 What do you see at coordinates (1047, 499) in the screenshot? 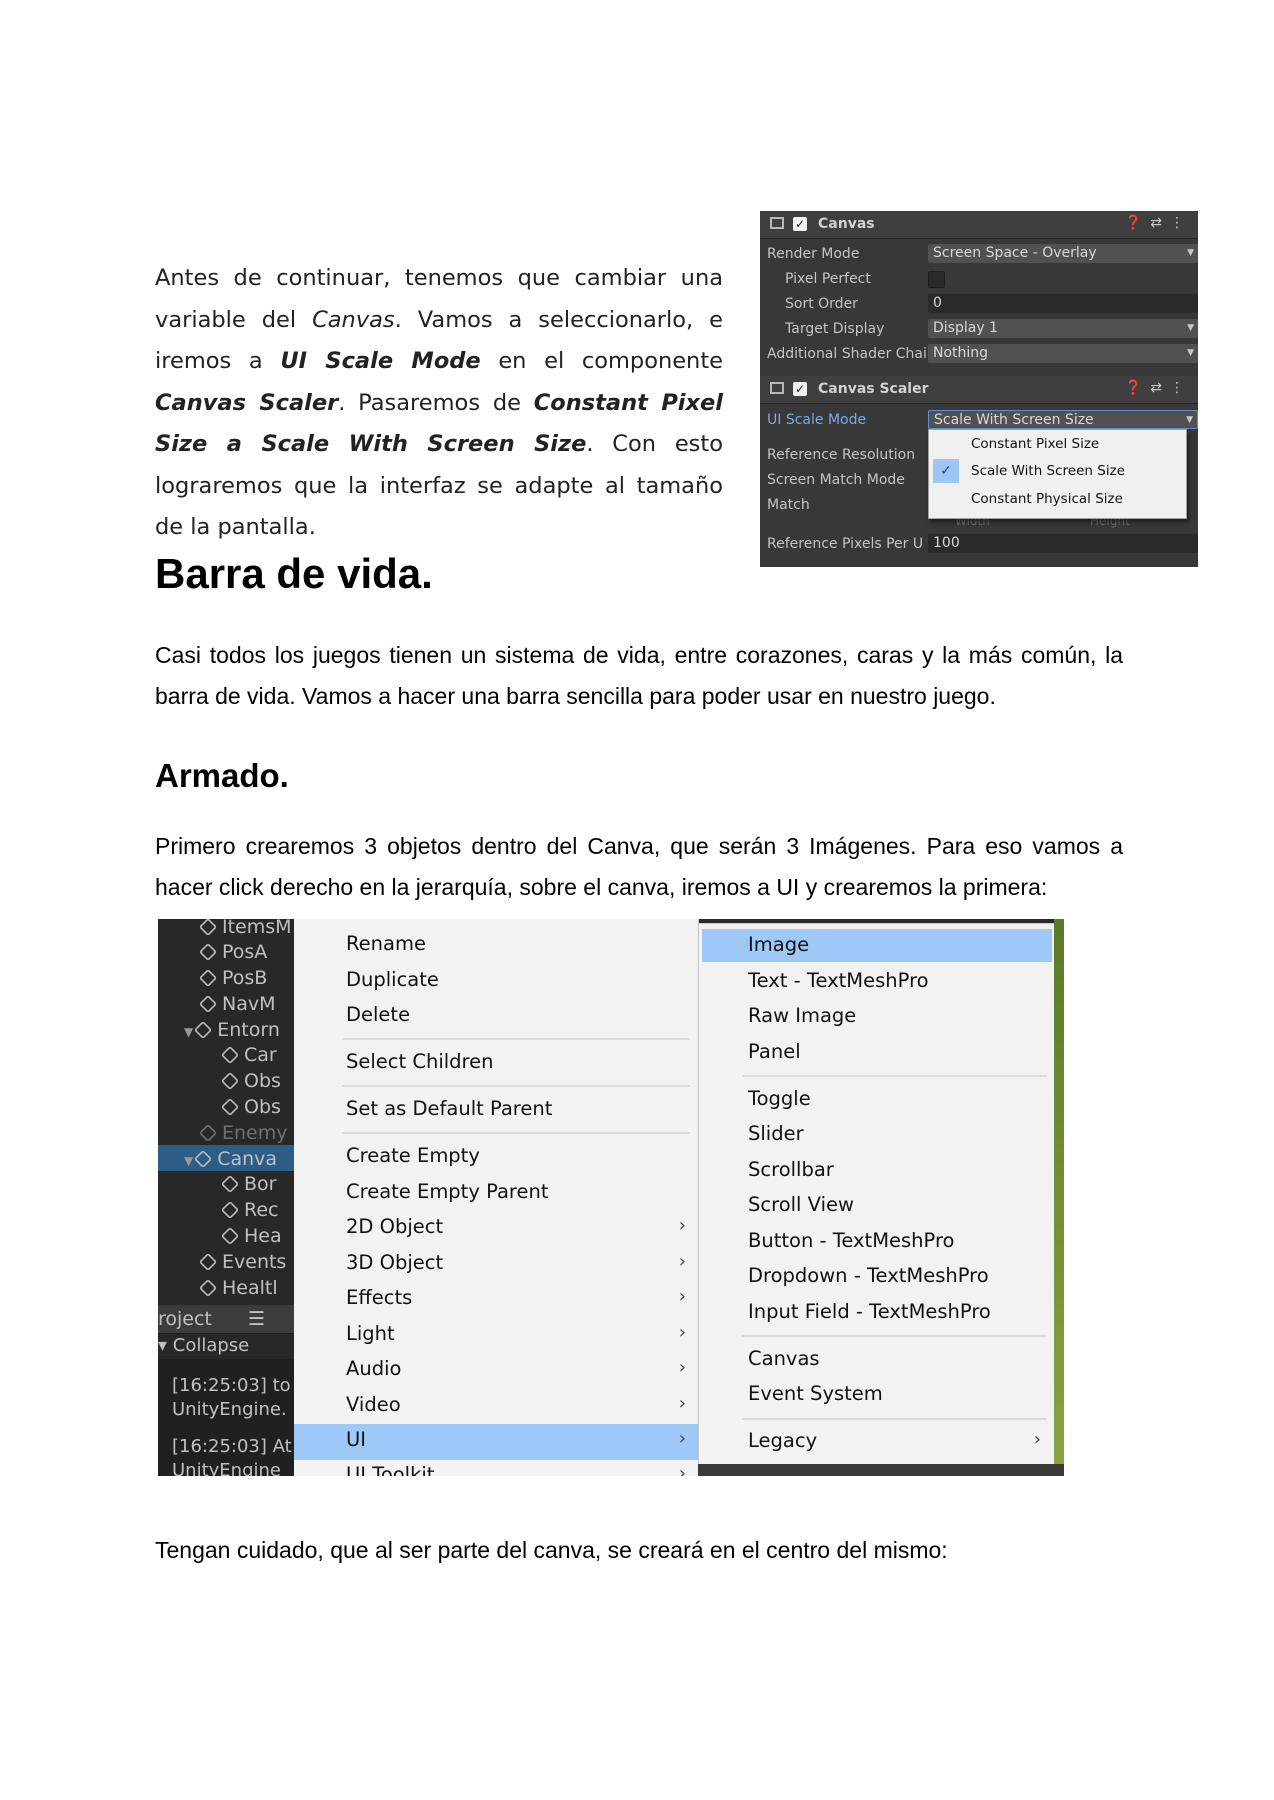
I see `dropdown-option: Constant Physical Size` at bounding box center [1047, 499].